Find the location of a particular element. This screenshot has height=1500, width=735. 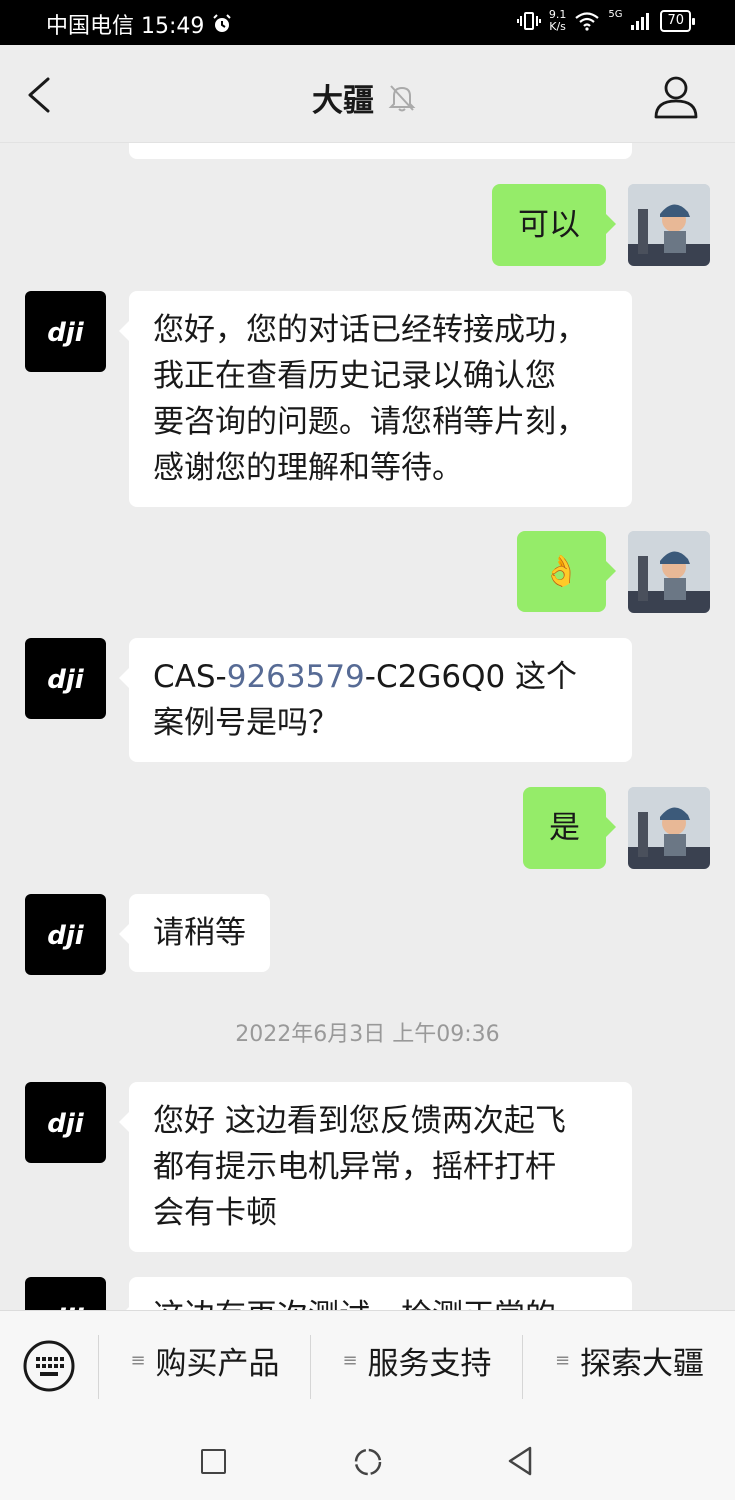

person-icon is located at coordinates (676, 96).